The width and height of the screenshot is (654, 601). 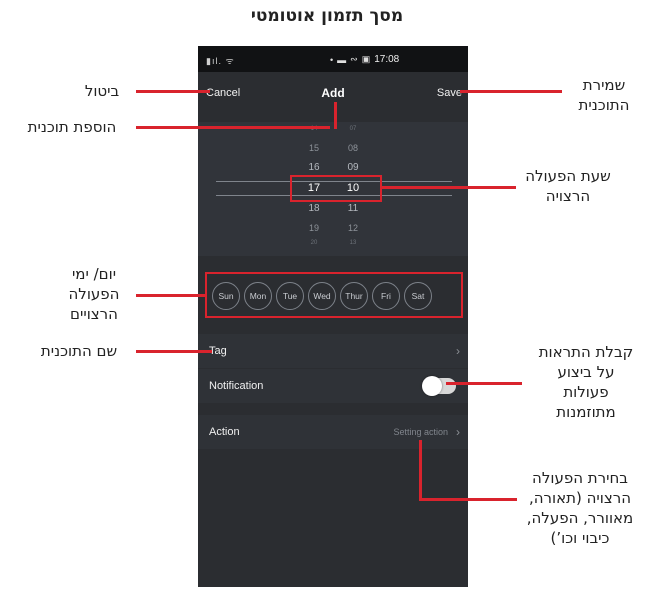 What do you see at coordinates (333, 432) in the screenshot?
I see `action-row: Action Setting action ›` at bounding box center [333, 432].